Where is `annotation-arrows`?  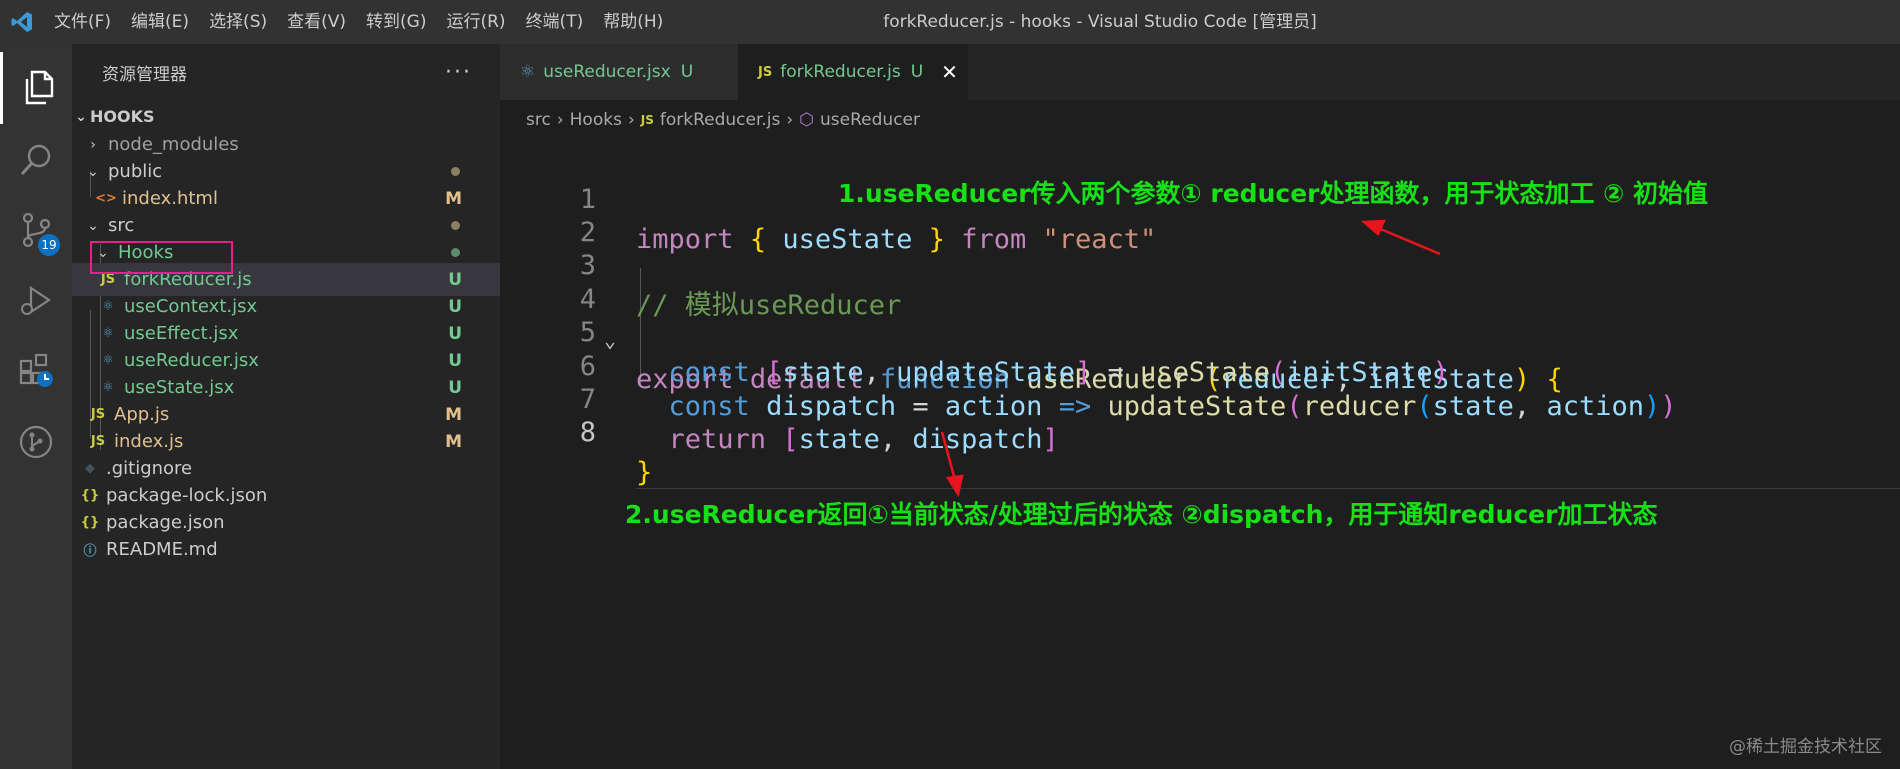
annotation-arrows is located at coordinates (1190, 358).